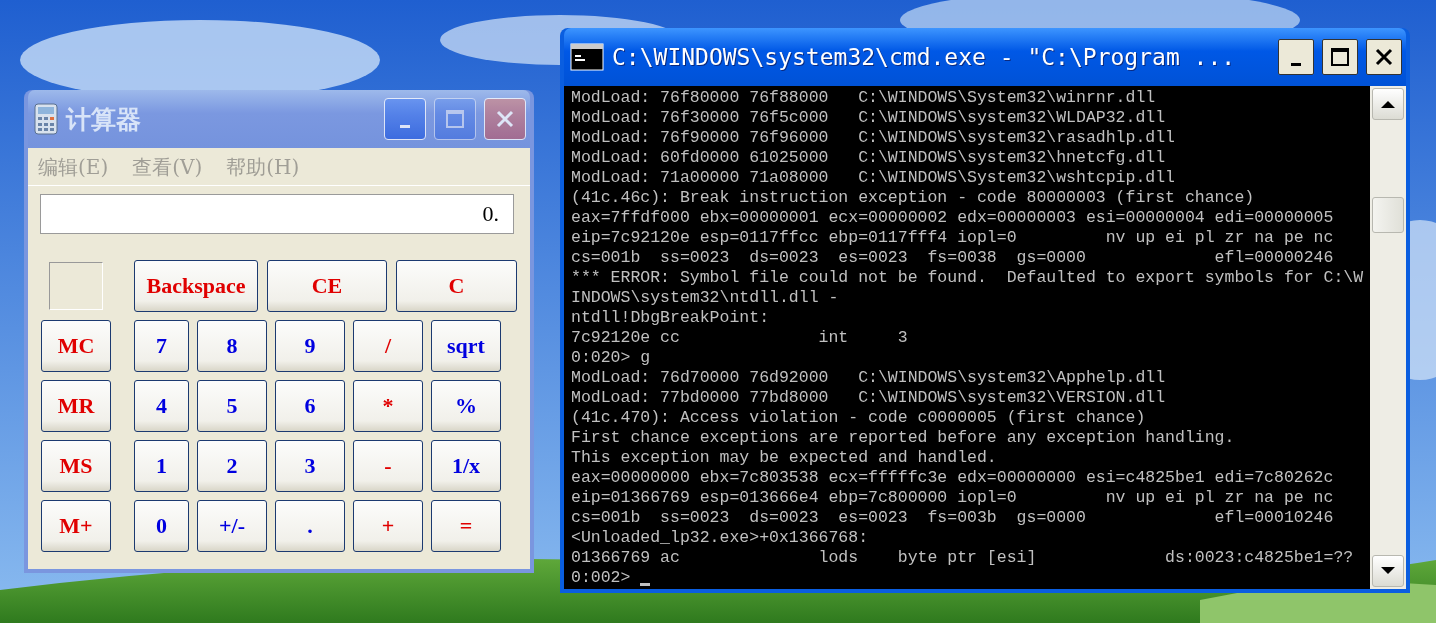  Describe the element at coordinates (310, 346) in the screenshot. I see `calculator-key: 9` at that location.